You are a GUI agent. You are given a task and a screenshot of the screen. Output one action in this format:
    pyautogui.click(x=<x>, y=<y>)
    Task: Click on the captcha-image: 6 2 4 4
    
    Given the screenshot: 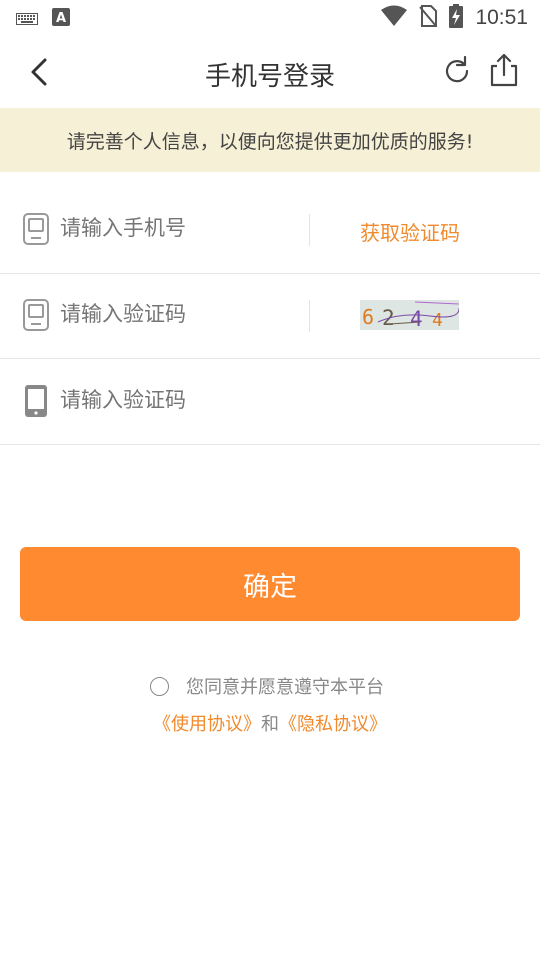 What is the action you would take?
    pyautogui.click(x=409, y=315)
    